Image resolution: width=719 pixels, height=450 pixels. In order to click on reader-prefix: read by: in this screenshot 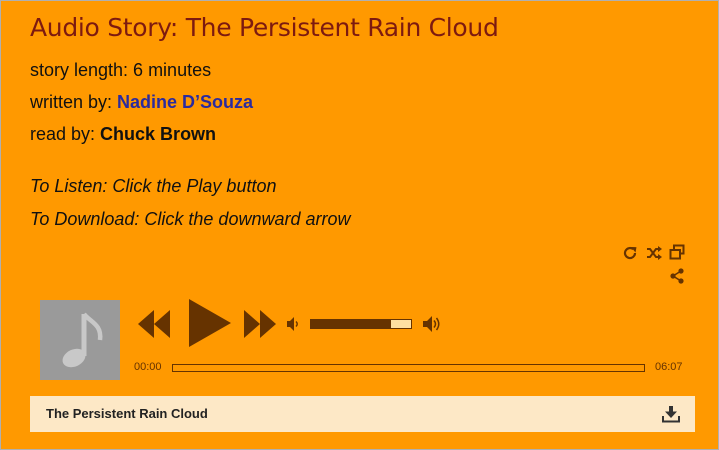, I will do `click(65, 134)`.